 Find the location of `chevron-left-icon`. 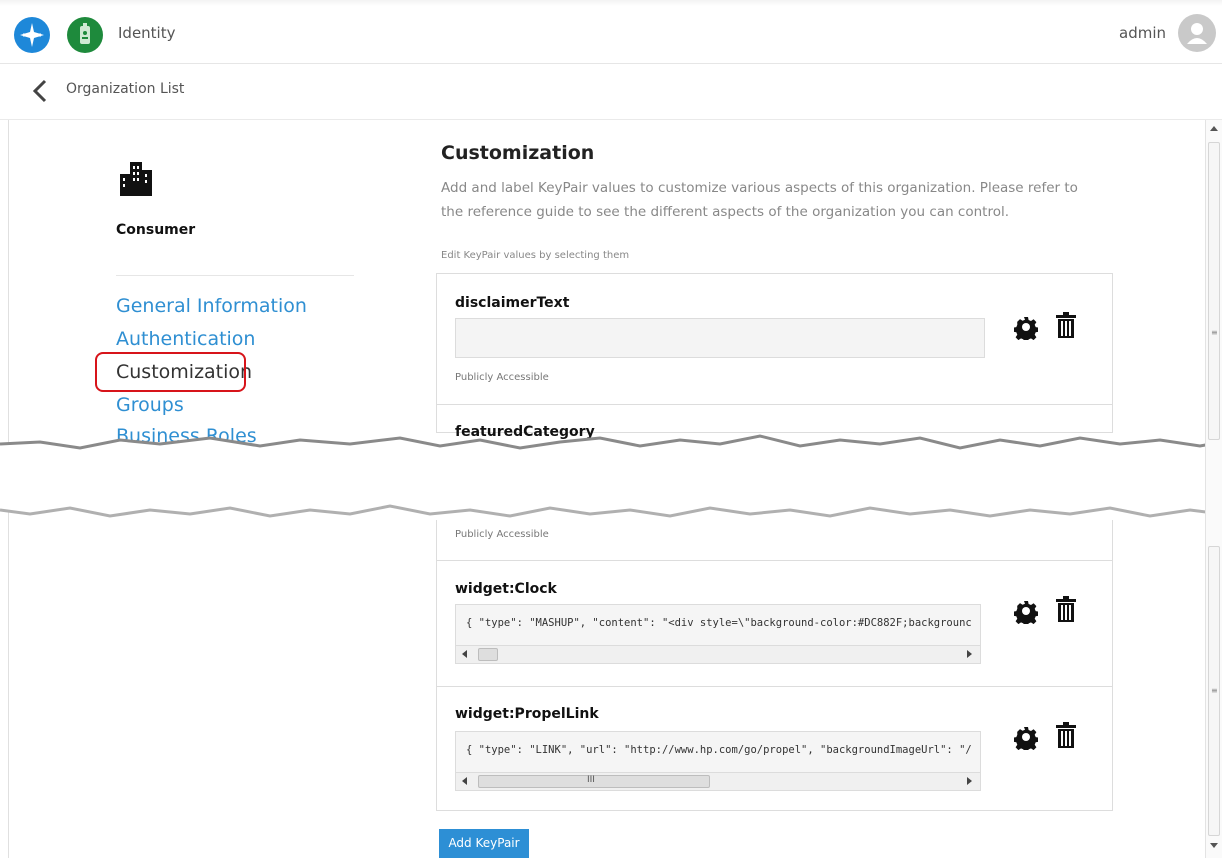

chevron-left-icon is located at coordinates (40, 91).